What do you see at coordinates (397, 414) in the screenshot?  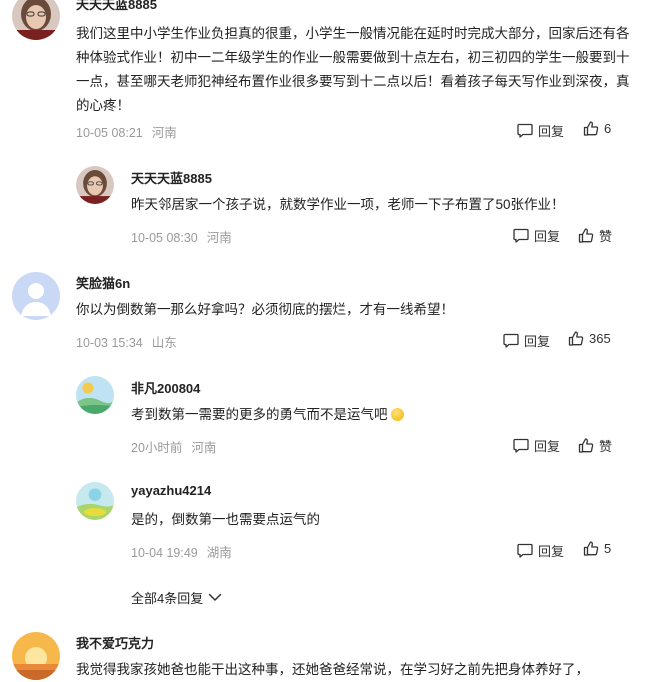 I see `smile-emoji-icon` at bounding box center [397, 414].